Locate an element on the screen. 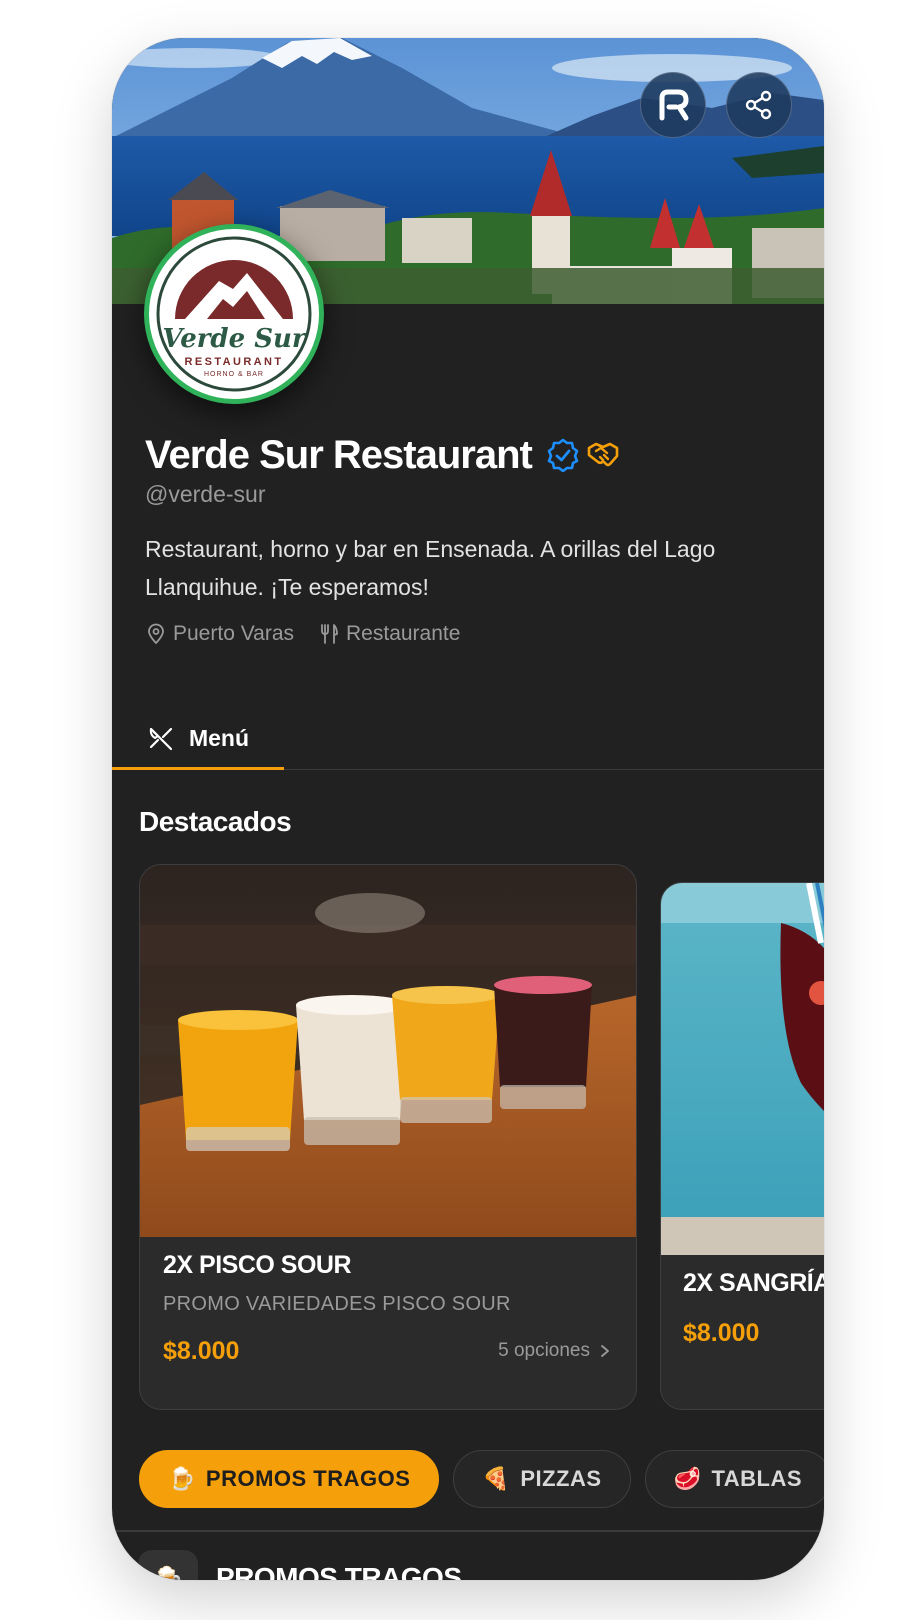  sangria-image is located at coordinates (742, 1069).